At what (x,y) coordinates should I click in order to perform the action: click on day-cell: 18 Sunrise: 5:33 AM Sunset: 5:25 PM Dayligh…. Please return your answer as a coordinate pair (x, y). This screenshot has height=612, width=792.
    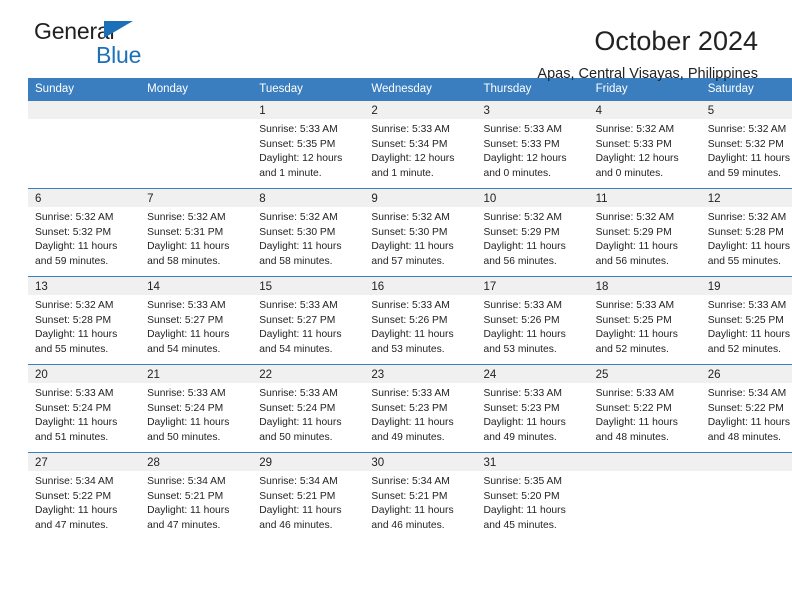
    Looking at the image, I should click on (644, 320).